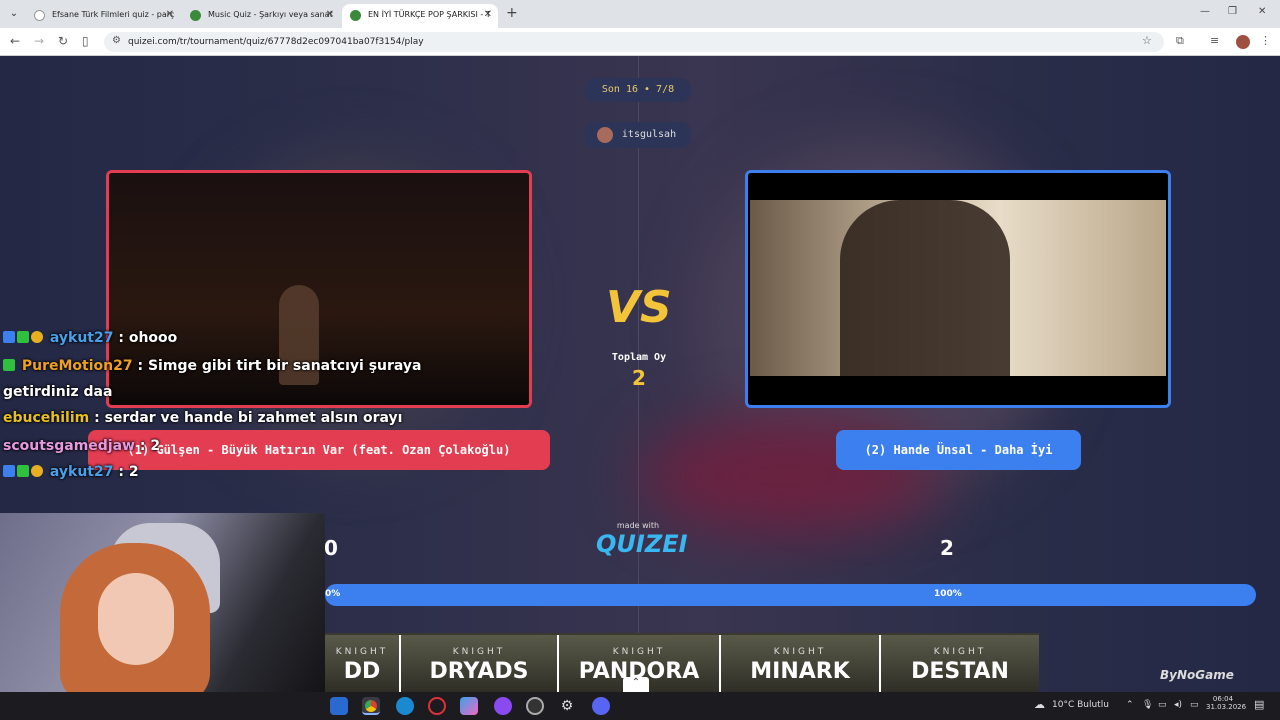 The image size is (1280, 720). I want to click on right-video-card, so click(958, 289).